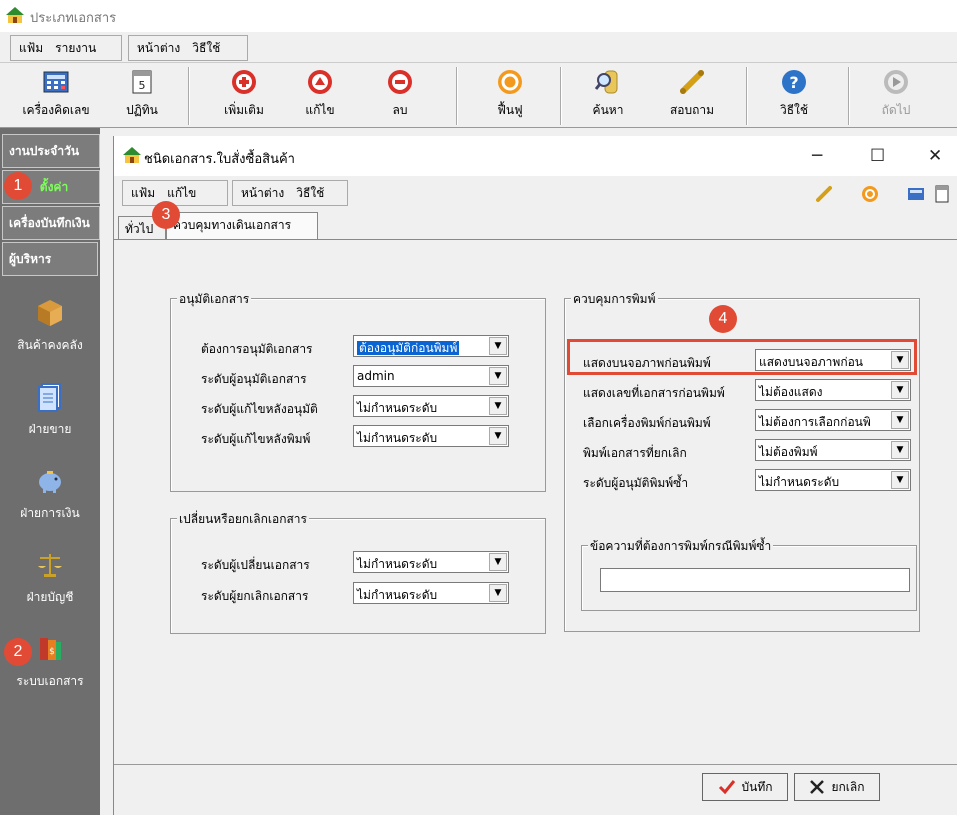 Image resolution: width=957 pixels, height=815 pixels. I want to click on change-group-title: เปลี่ยนหรือยกเลิกเอกสาร, so click(243, 519).